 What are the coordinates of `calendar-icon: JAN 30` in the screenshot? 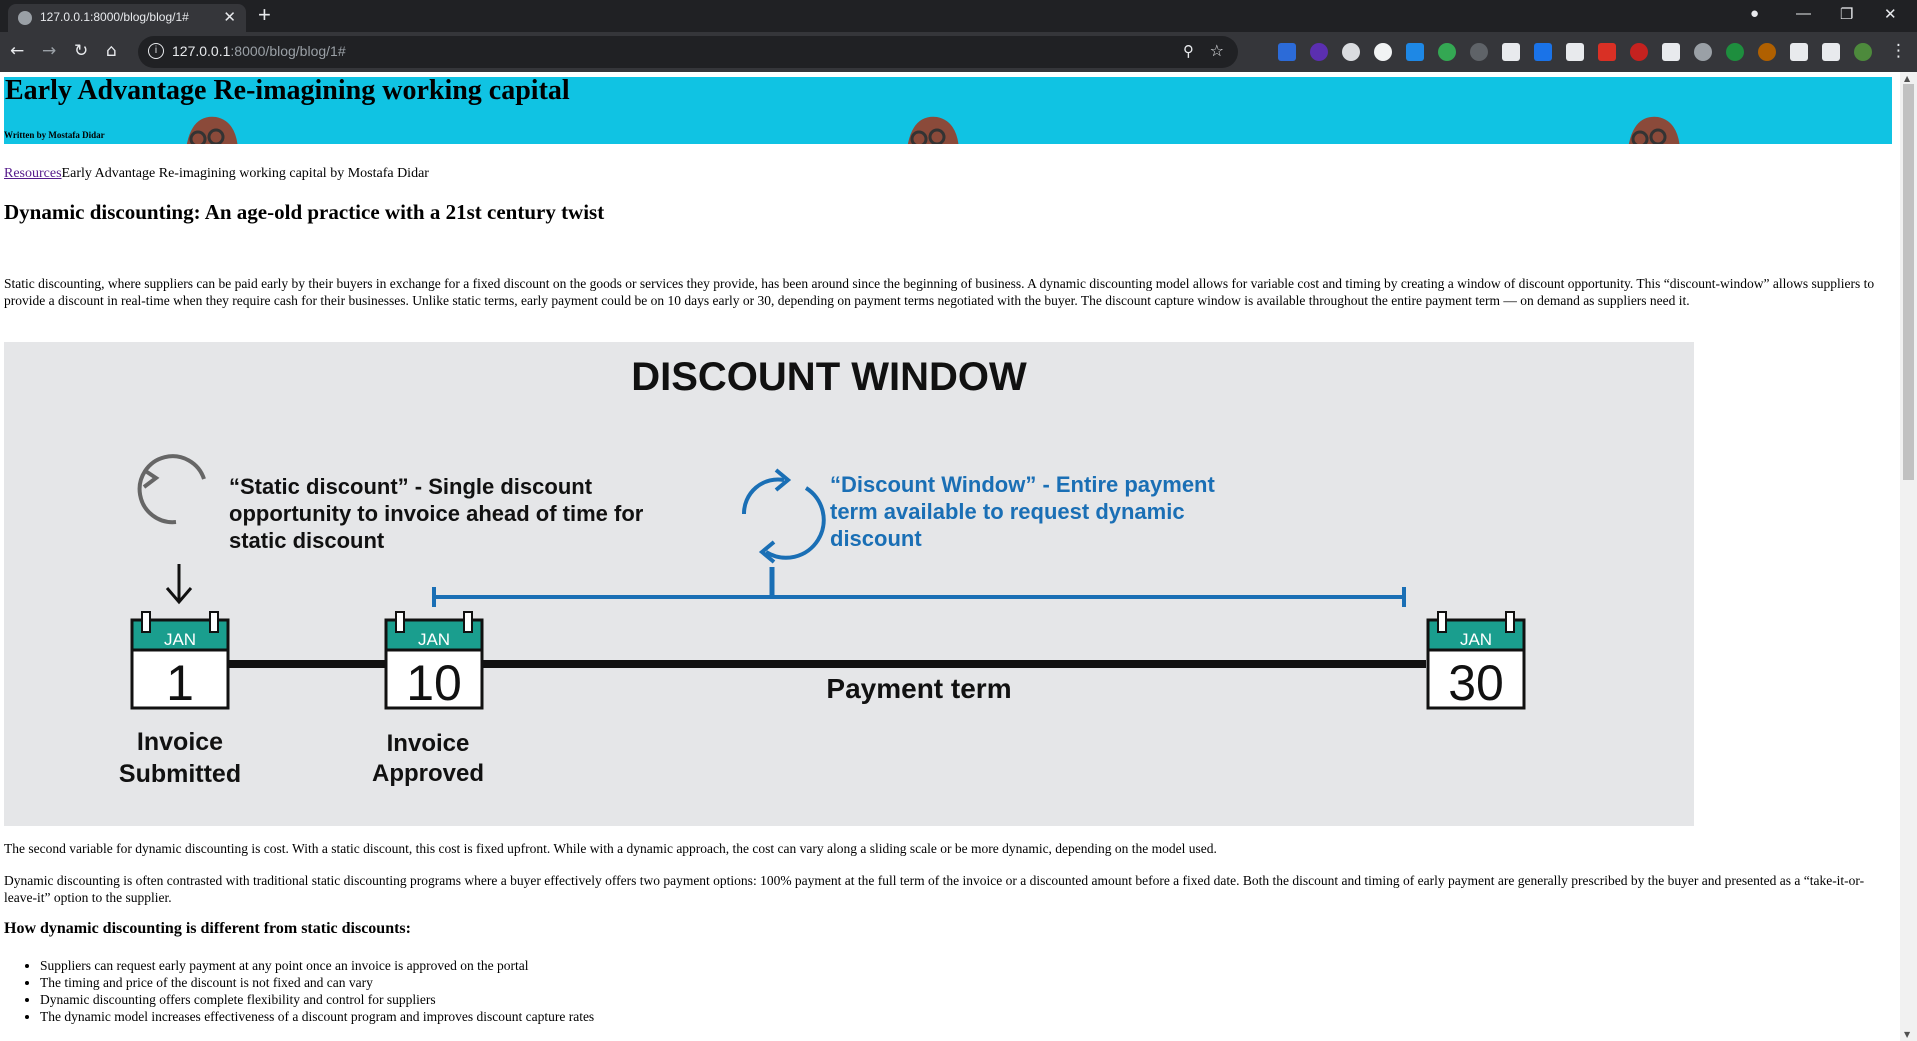 It's located at (1476, 661).